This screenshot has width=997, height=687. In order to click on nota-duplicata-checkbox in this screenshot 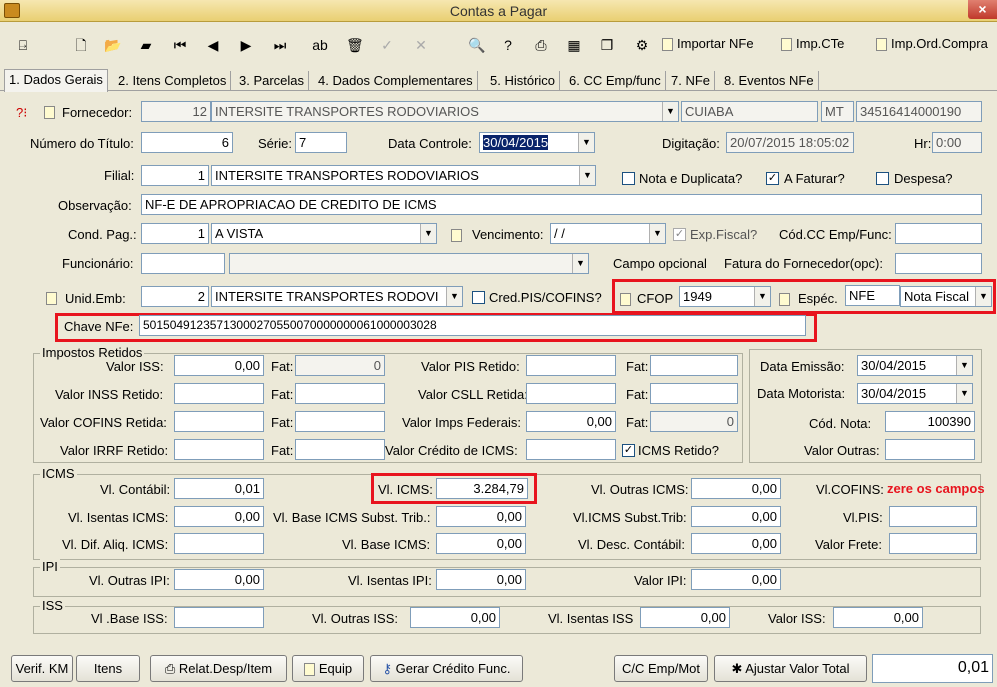, I will do `click(628, 178)`.